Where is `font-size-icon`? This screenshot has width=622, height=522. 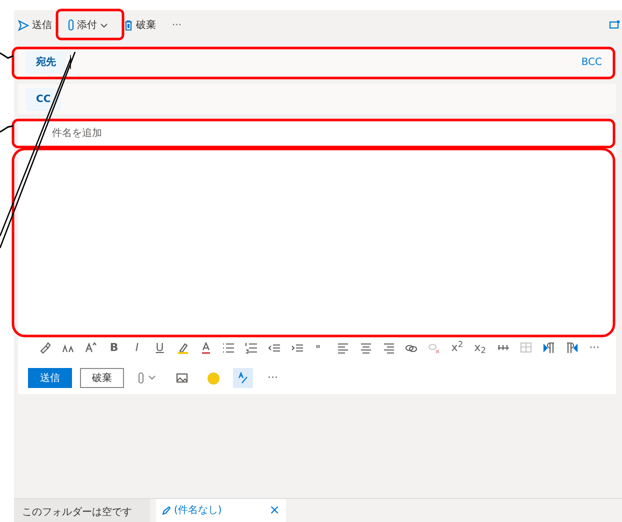
font-size-icon is located at coordinates (68, 348).